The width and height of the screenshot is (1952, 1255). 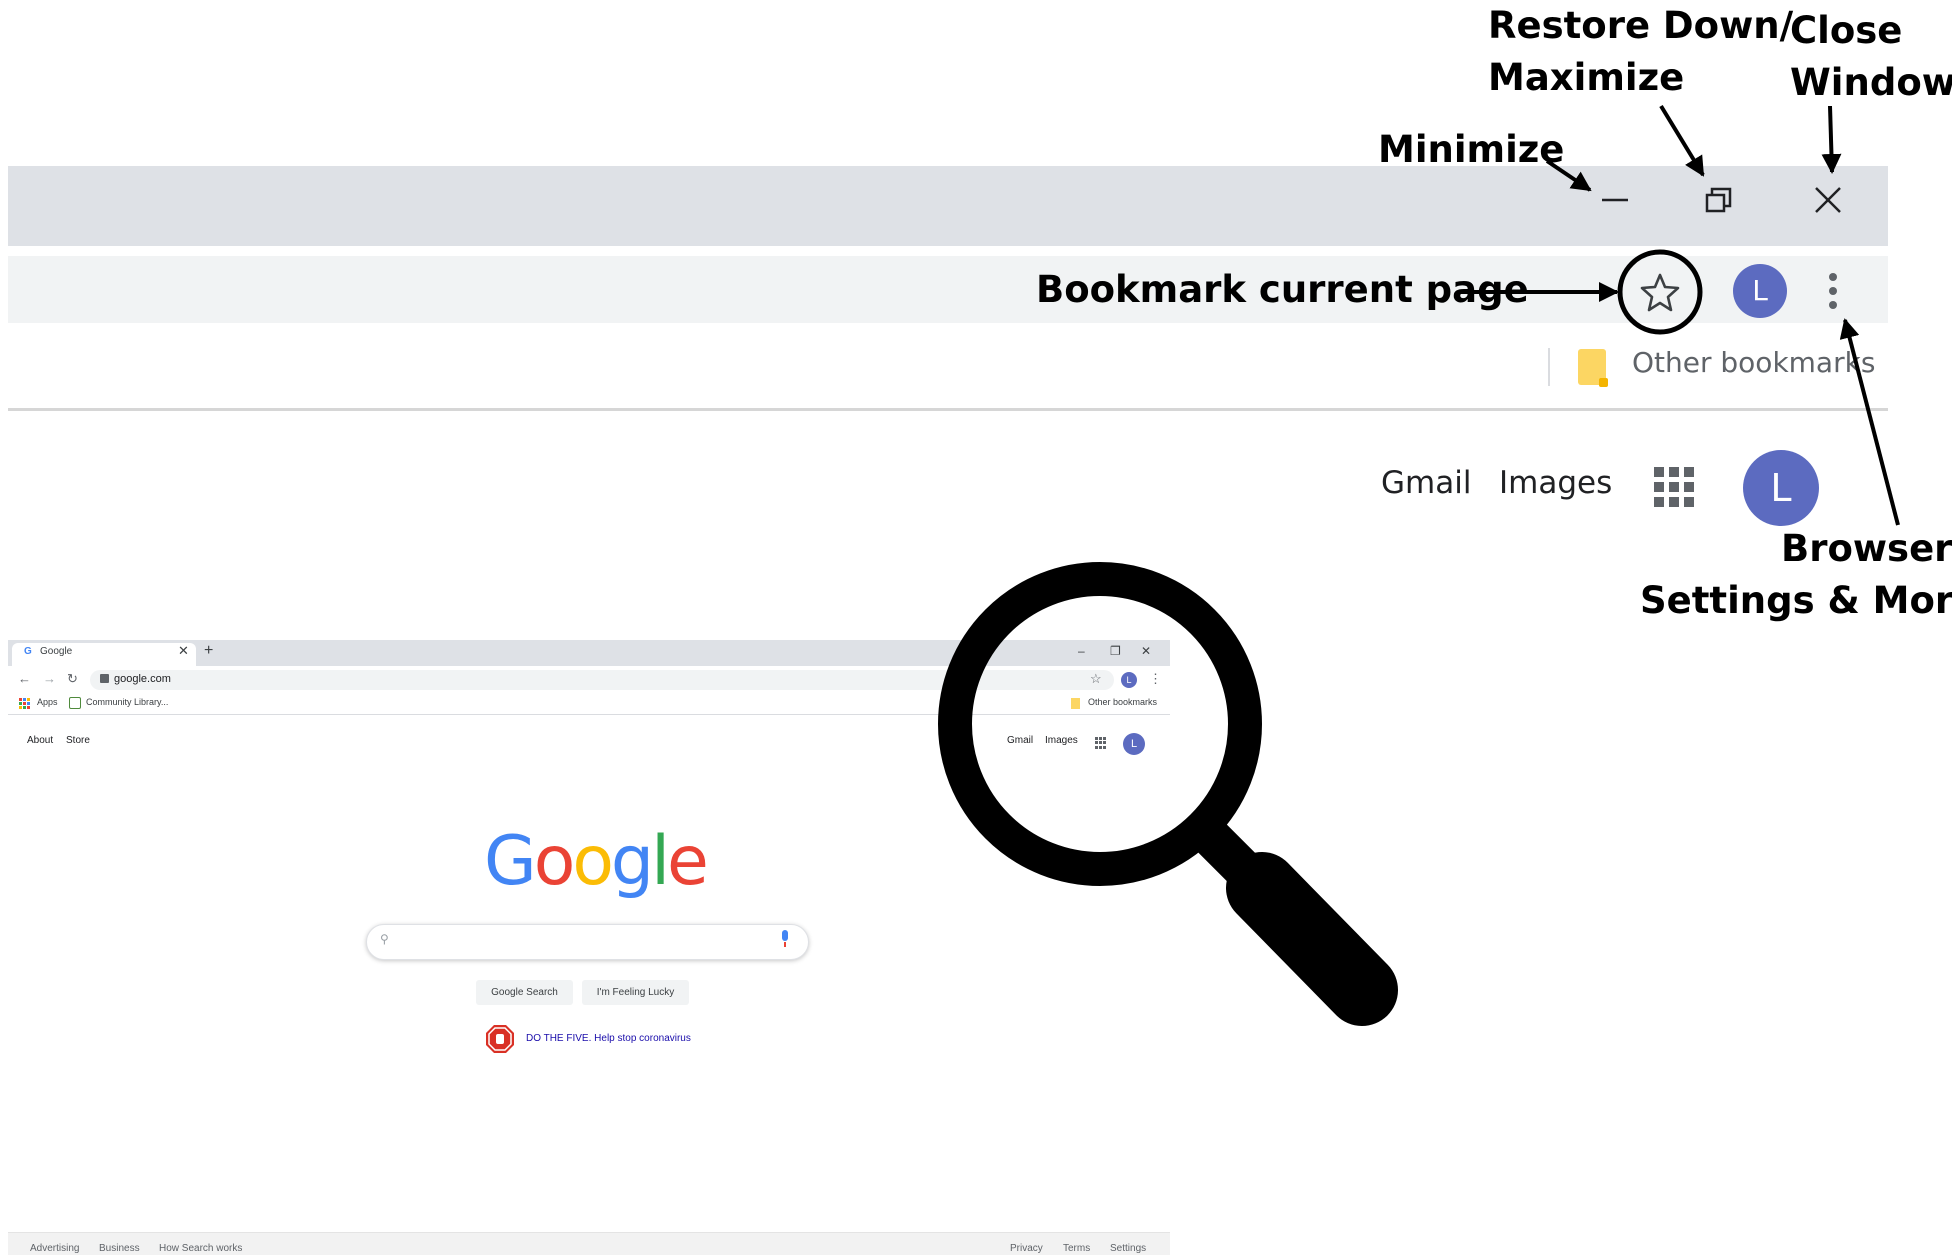 I want to click on annotation-settings-line2: Settings & More, so click(x=1796, y=600).